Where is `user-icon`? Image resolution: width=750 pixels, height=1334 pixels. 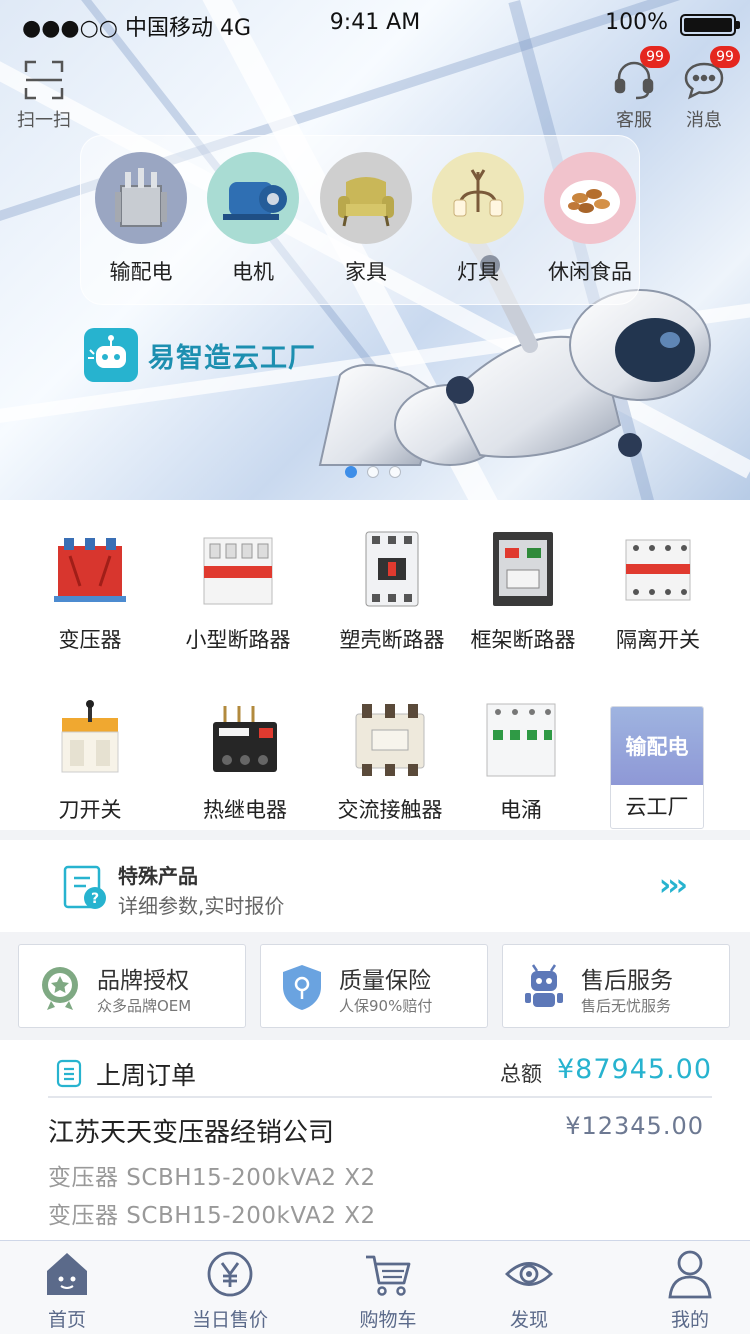
user-icon is located at coordinates (690, 1274).